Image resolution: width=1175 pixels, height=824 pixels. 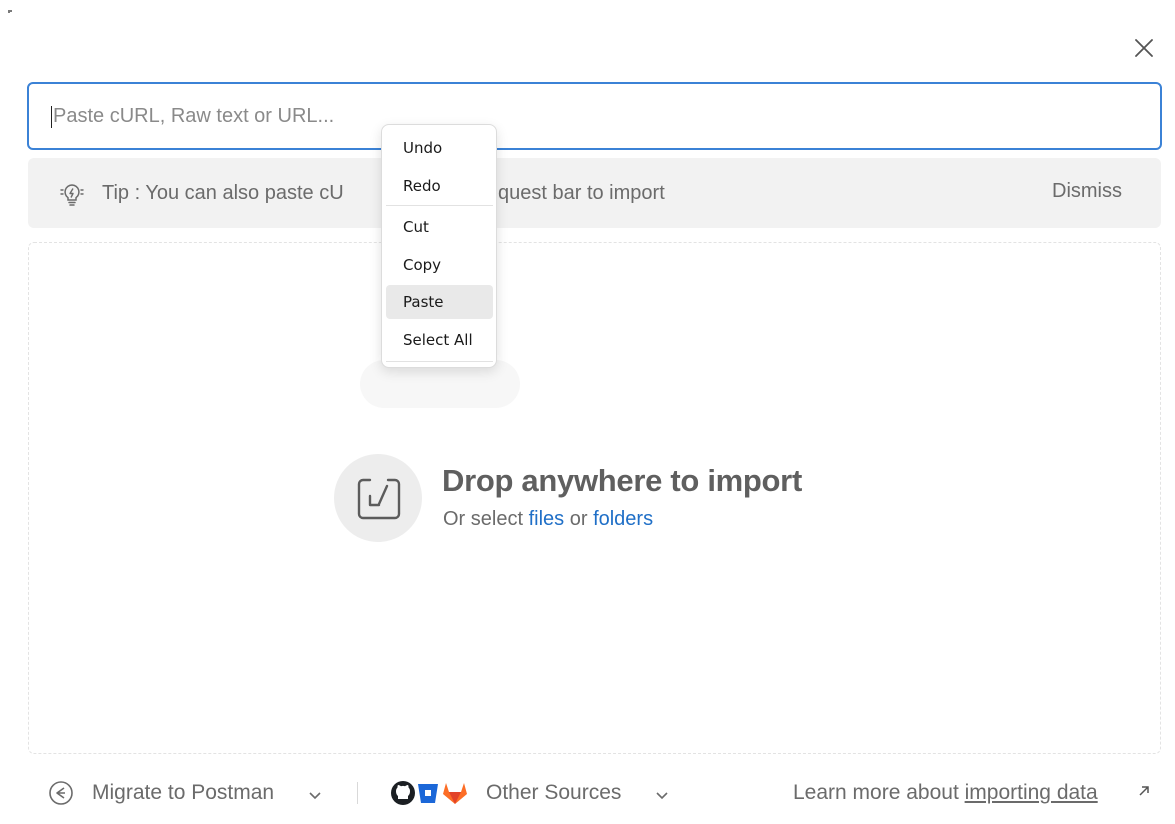 What do you see at coordinates (455, 793) in the screenshot?
I see `gitlab-icon` at bounding box center [455, 793].